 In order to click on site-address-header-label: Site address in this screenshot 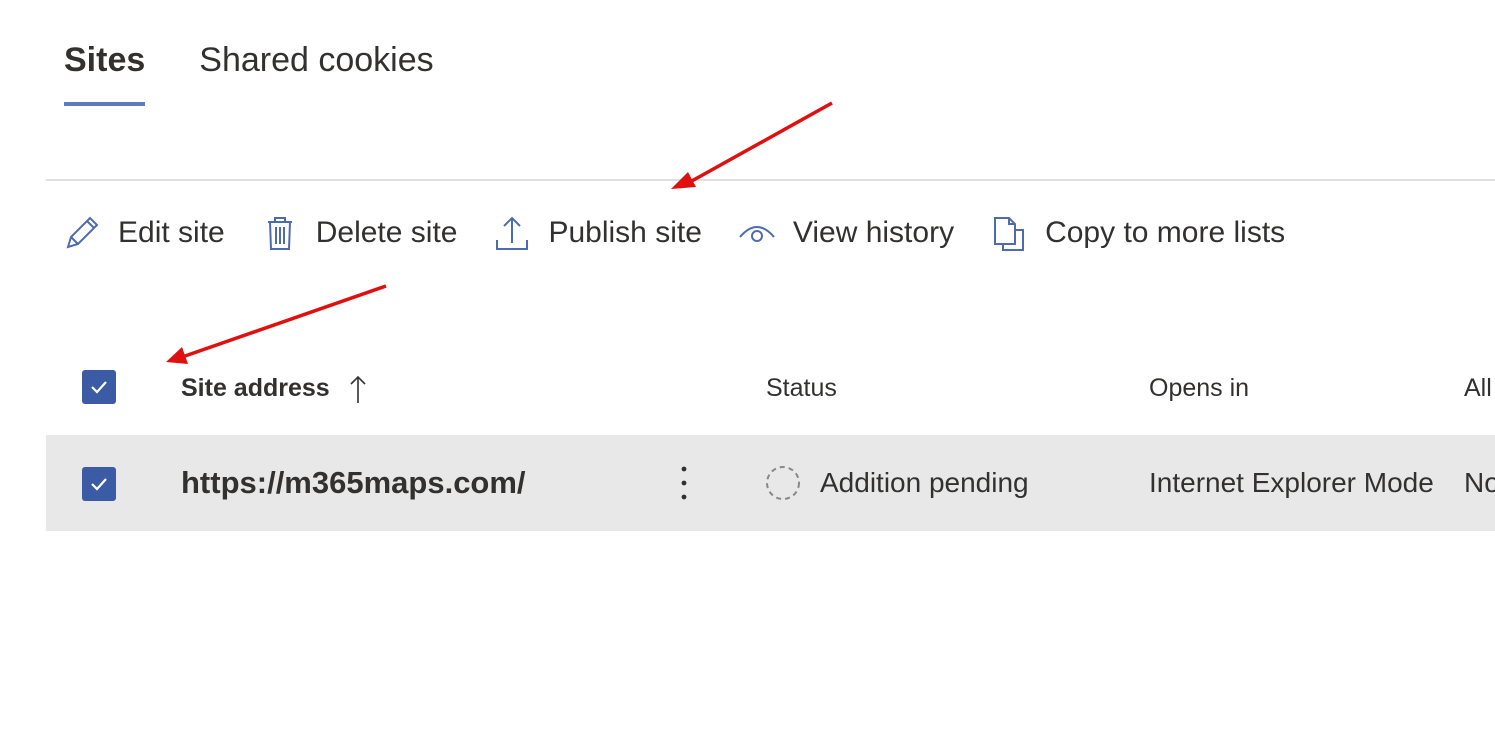, I will do `click(255, 388)`.